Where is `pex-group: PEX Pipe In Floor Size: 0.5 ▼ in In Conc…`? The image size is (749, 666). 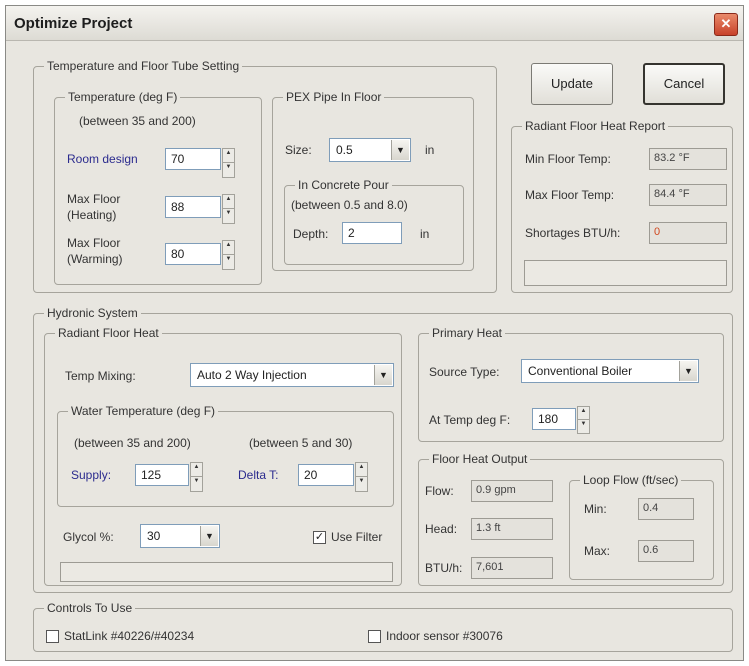
pex-group: PEX Pipe In Floor Size: 0.5 ▼ in In Conc… is located at coordinates (373, 180).